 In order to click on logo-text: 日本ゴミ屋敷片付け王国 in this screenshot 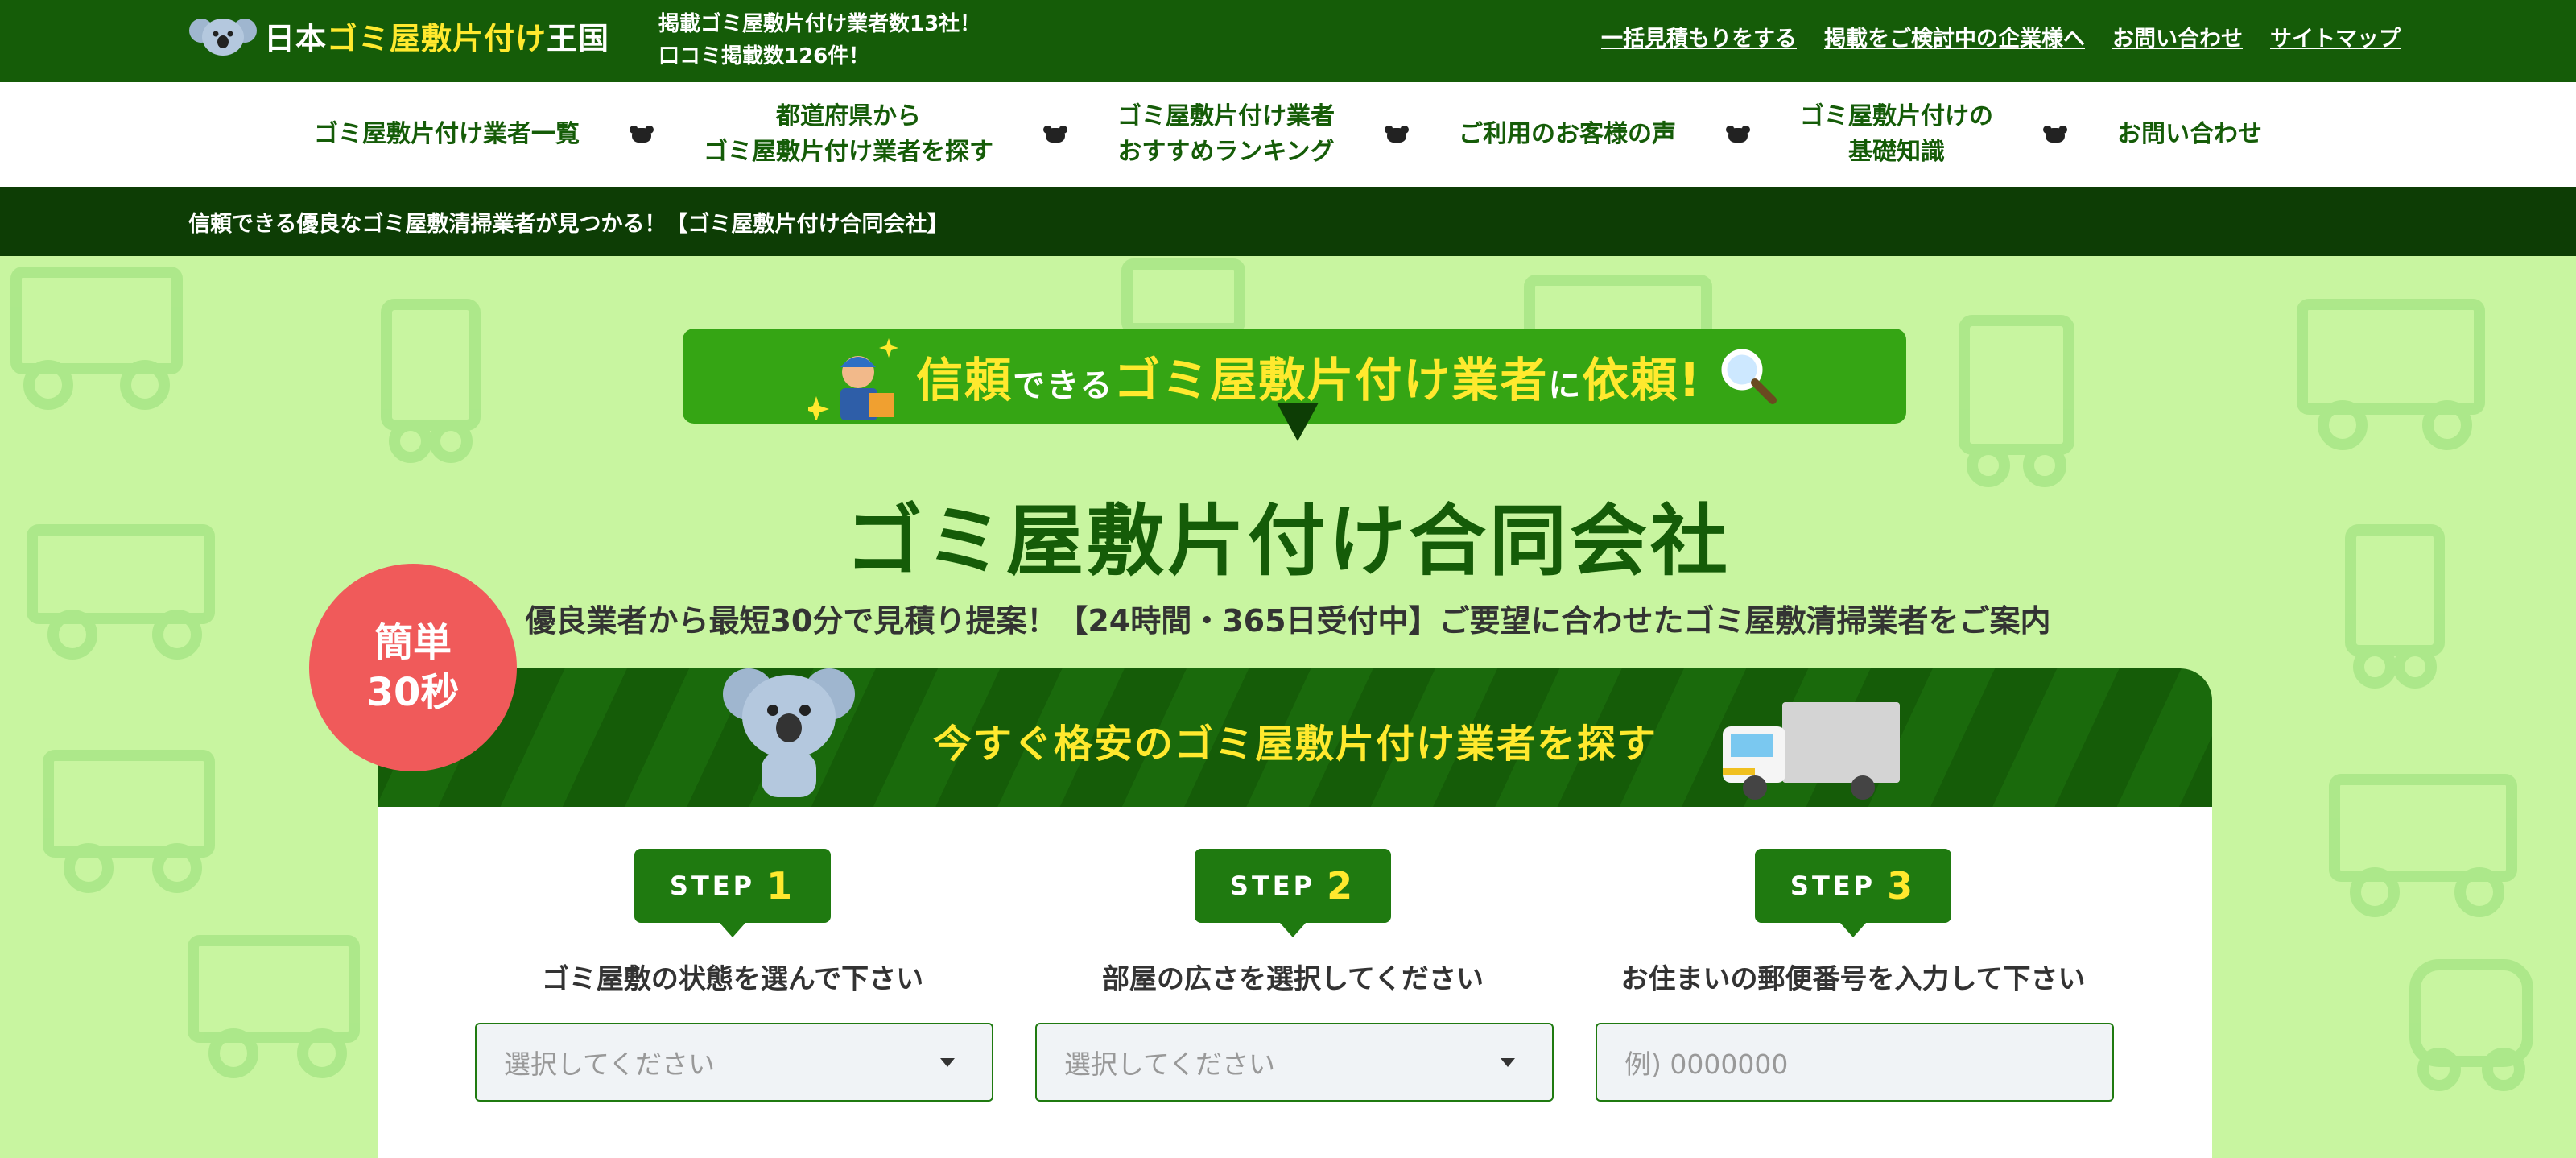, I will do `click(436, 36)`.